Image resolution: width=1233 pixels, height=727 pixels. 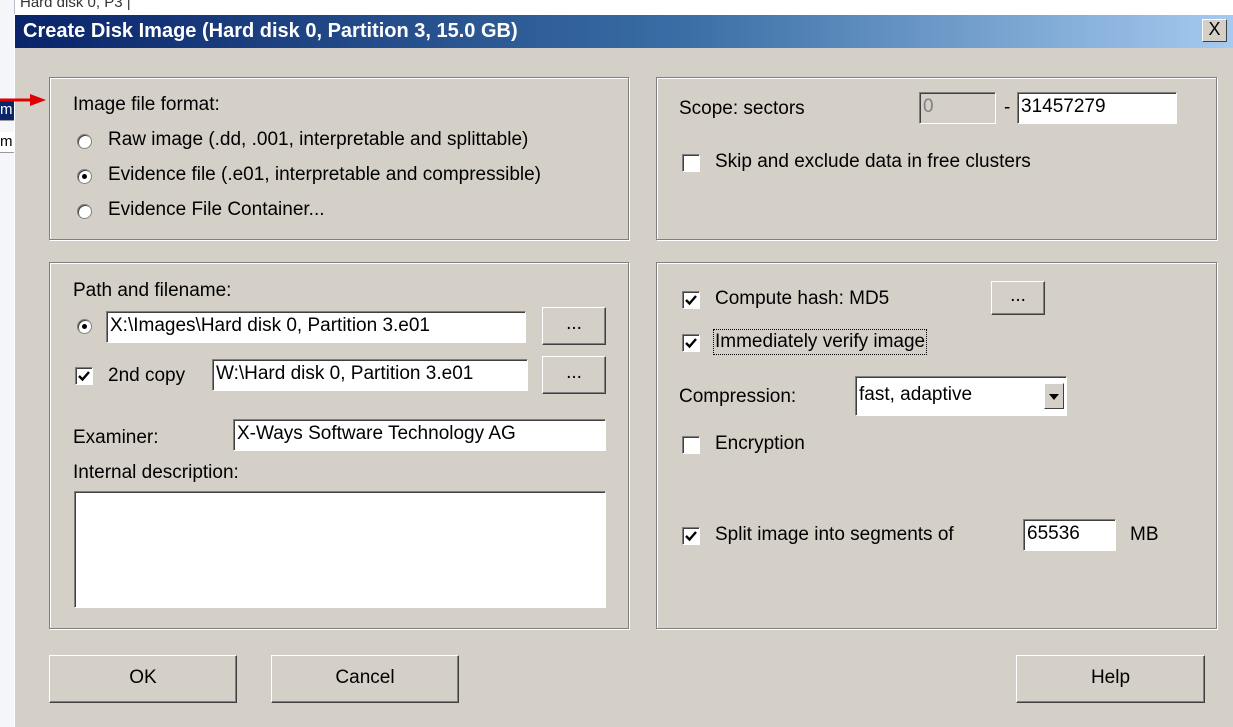 What do you see at coordinates (365, 679) in the screenshot?
I see `cancel-button: Cancel` at bounding box center [365, 679].